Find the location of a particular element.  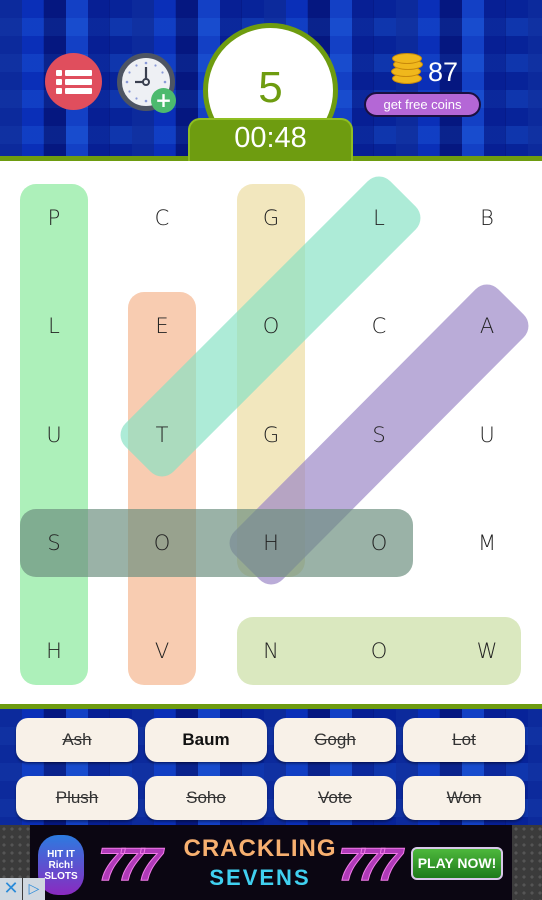

timer-value: 00:48 is located at coordinates (270, 138).